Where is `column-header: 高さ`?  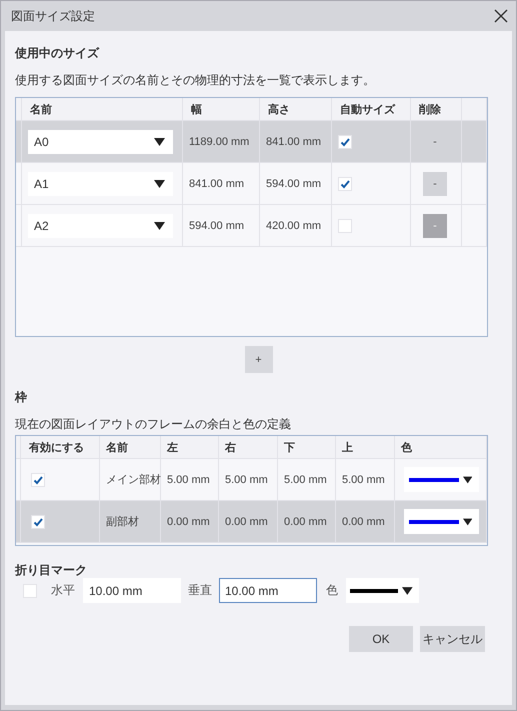
column-header: 高さ is located at coordinates (279, 109).